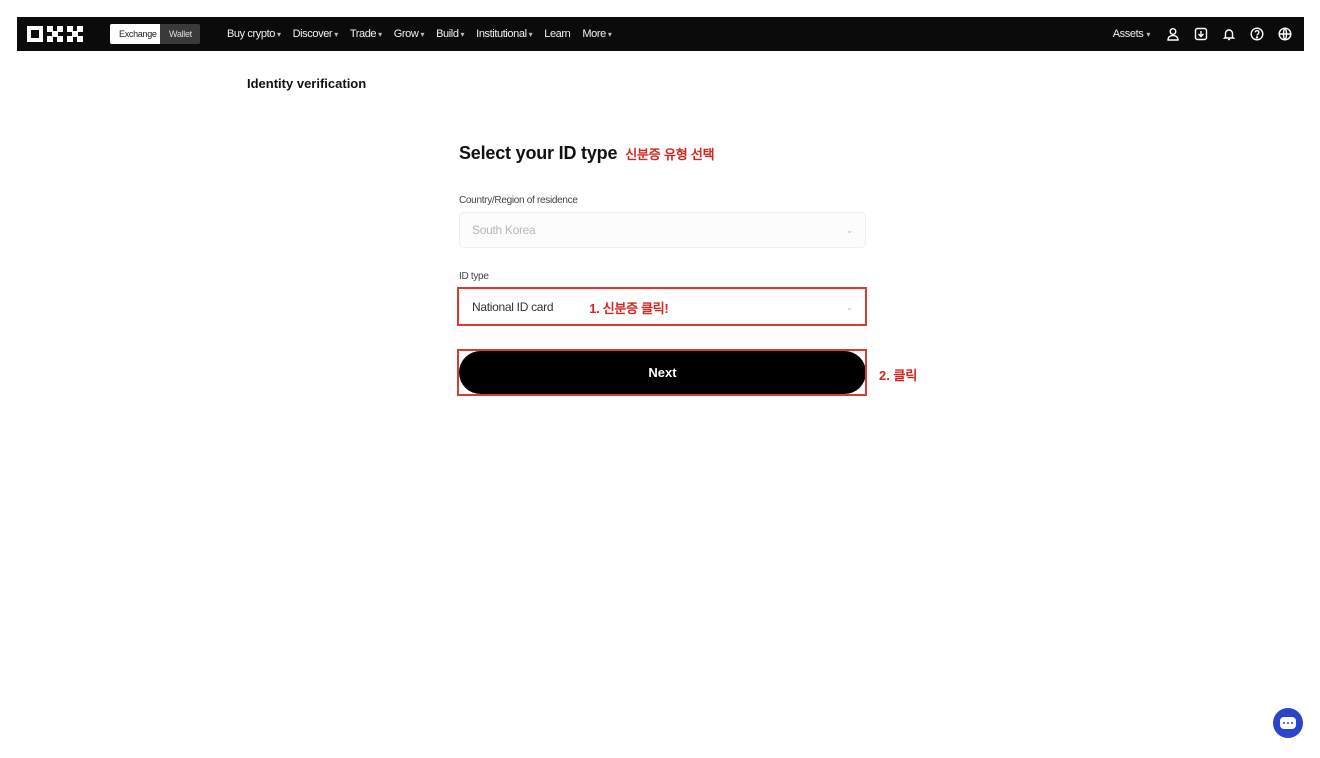 This screenshot has height=758, width=1320. I want to click on mode-switch: Exchange Wallet, so click(155, 34).